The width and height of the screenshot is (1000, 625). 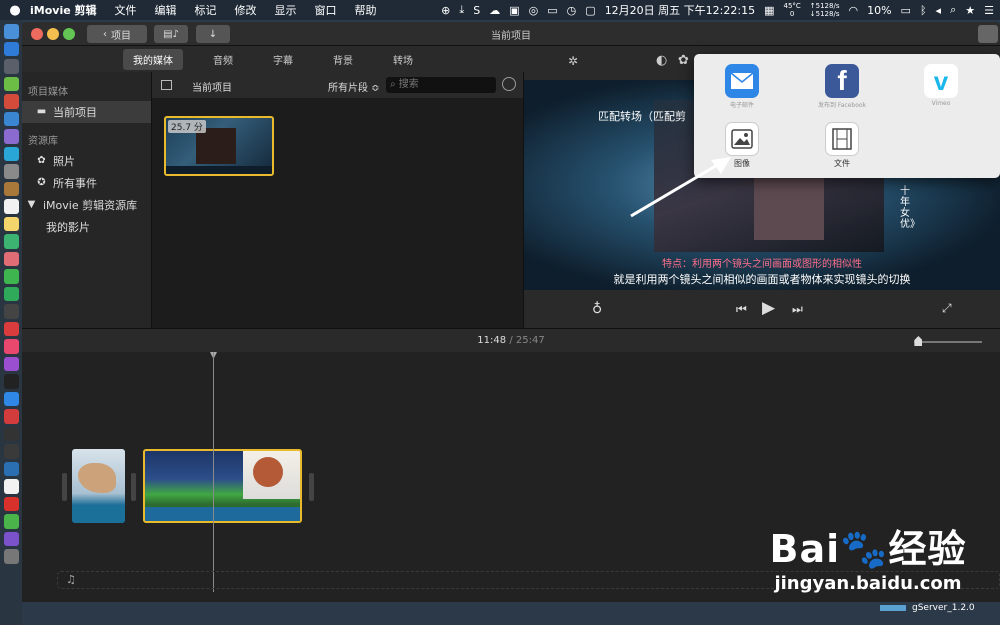 What do you see at coordinates (534, 10) in the screenshot?
I see `globe-icon: ◎` at bounding box center [534, 10].